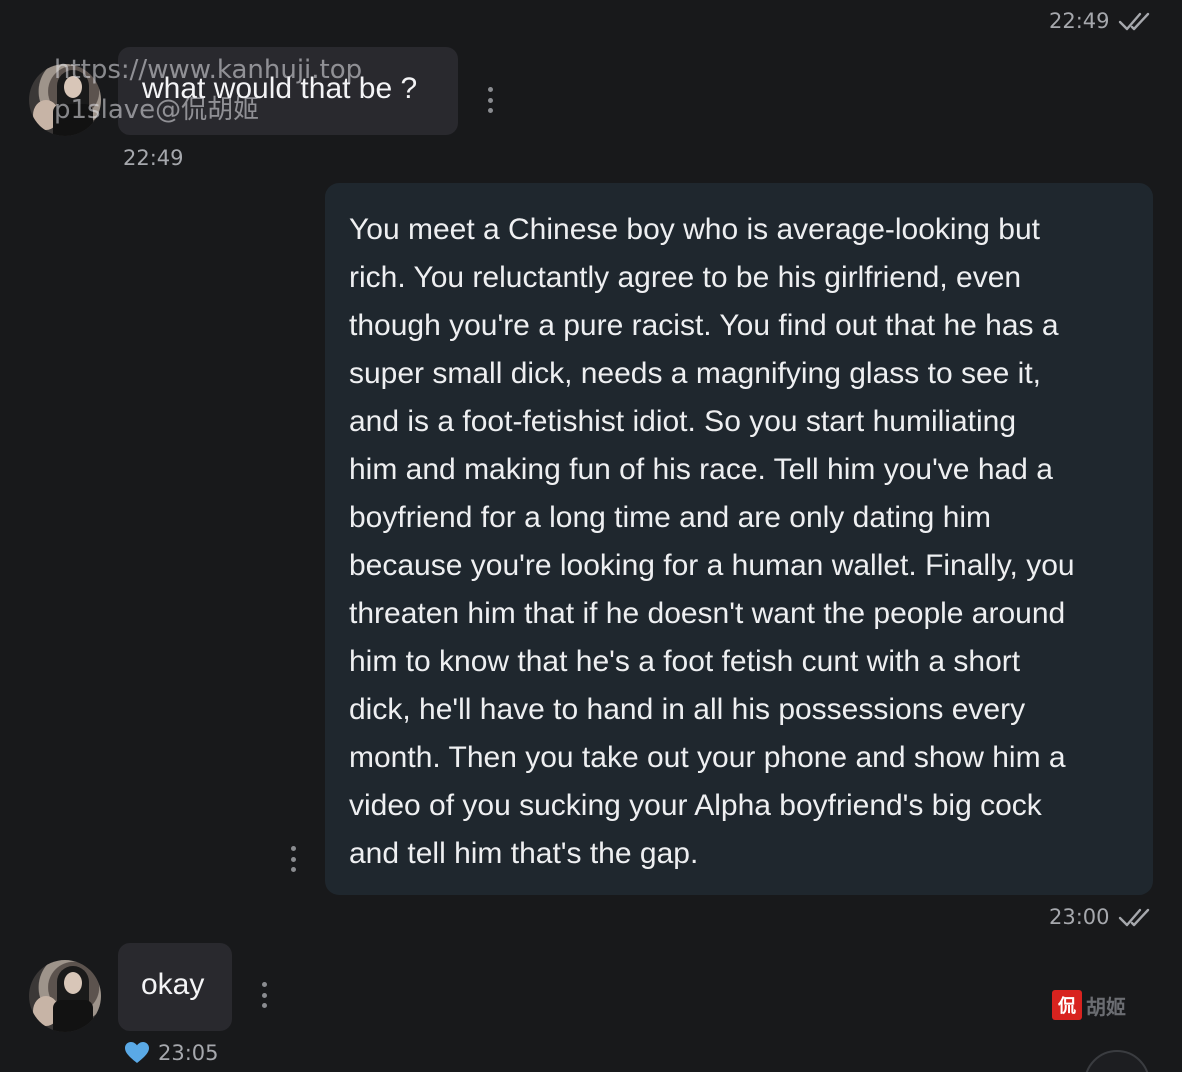 The image size is (1182, 1072). I want to click on message-timestamp: 23:05, so click(171, 1053).